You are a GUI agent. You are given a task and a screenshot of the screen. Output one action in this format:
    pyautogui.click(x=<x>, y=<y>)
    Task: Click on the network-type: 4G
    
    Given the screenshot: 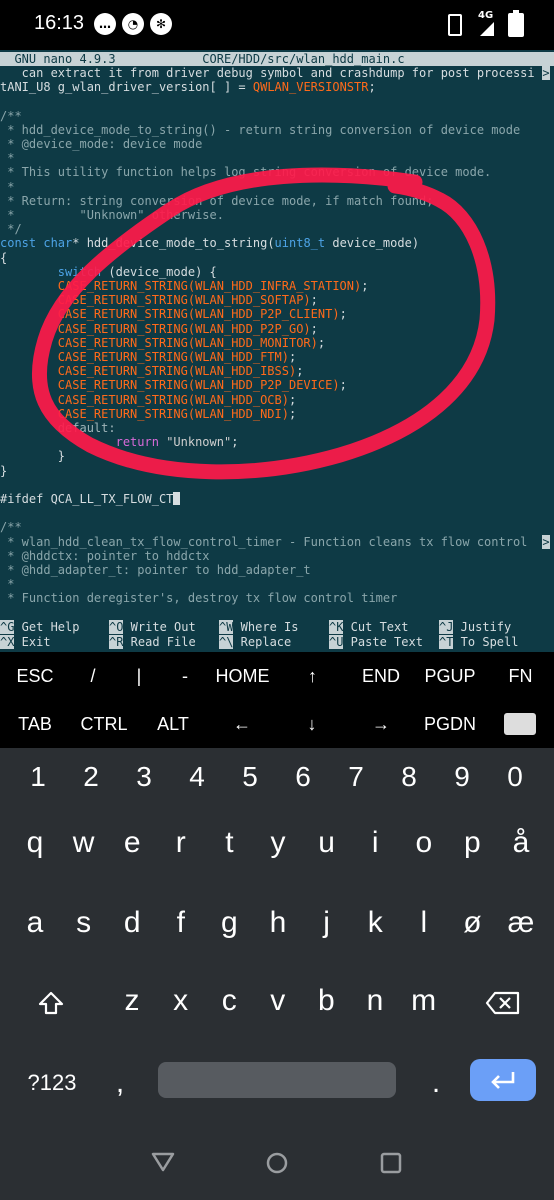 What is the action you would take?
    pyautogui.click(x=486, y=15)
    